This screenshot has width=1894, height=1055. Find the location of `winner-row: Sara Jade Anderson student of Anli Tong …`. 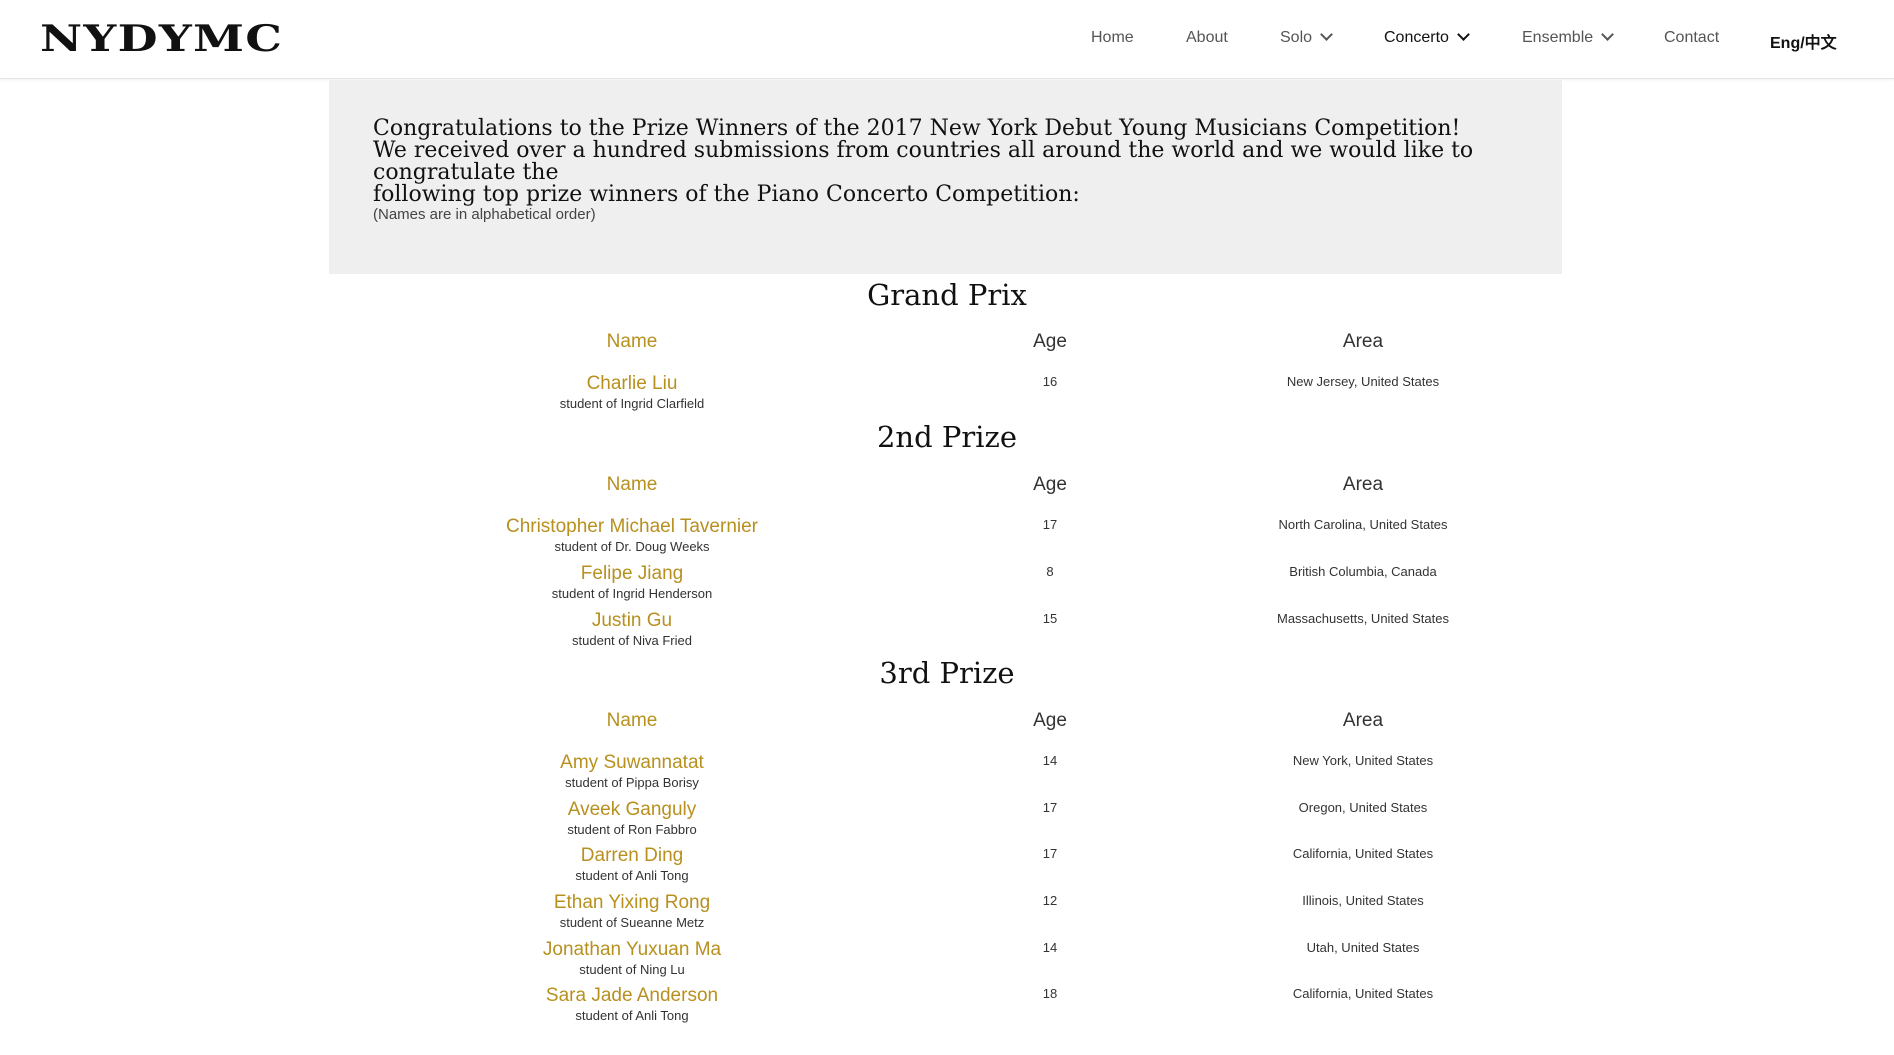

winner-row: Sara Jade Anderson student of Anli Tong … is located at coordinates (947, 1008).